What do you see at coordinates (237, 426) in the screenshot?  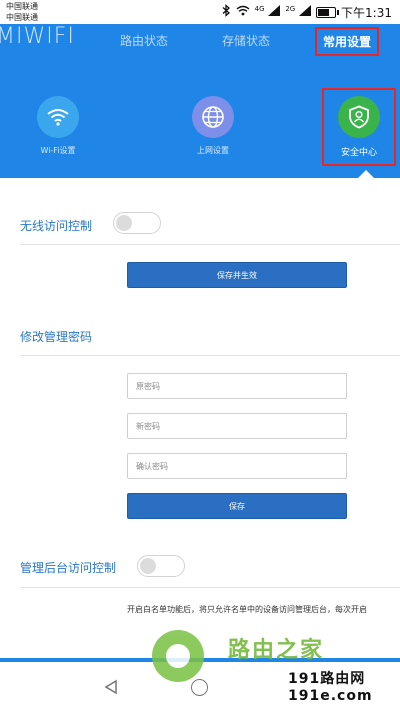 I see `new-password-input` at bounding box center [237, 426].